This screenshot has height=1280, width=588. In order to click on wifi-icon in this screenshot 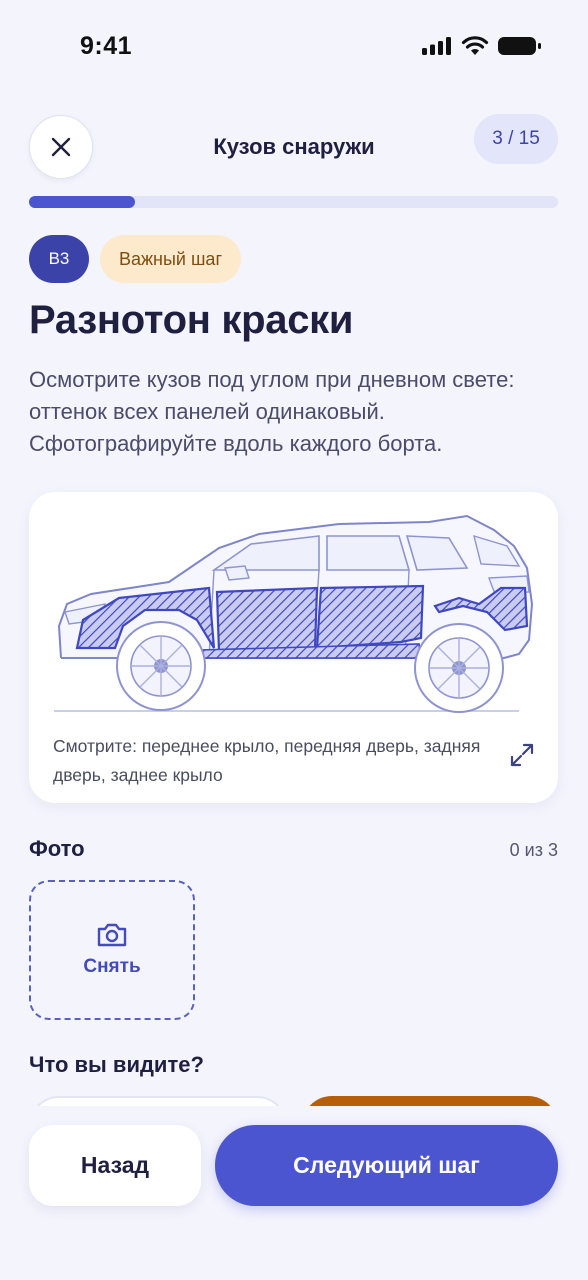, I will do `click(475, 45)`.